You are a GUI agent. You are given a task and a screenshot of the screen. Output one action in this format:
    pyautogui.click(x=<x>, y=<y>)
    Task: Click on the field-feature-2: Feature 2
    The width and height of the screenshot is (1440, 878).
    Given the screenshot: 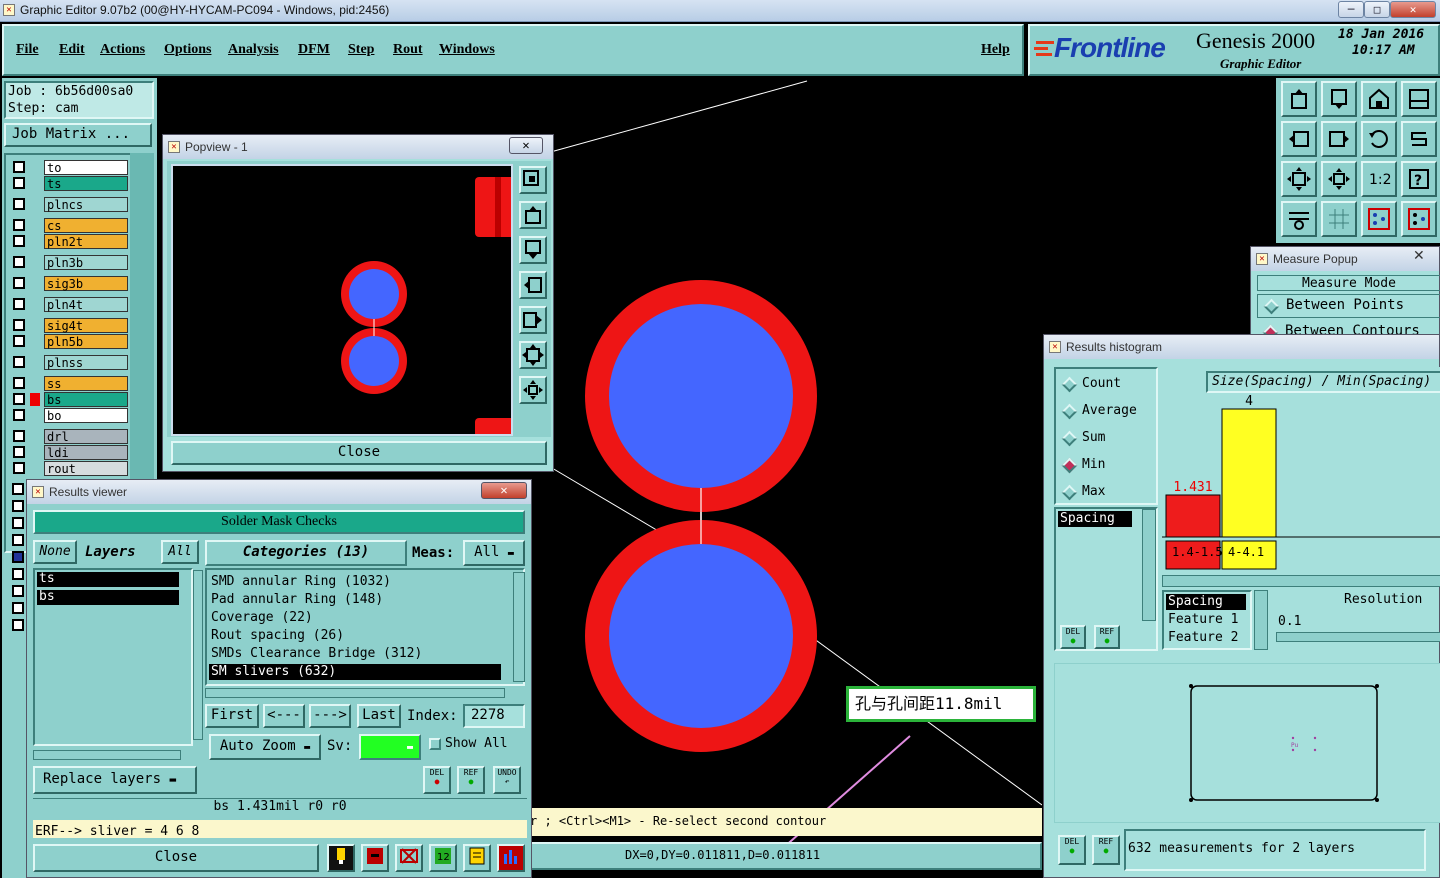 What is the action you would take?
    pyautogui.click(x=1203, y=637)
    